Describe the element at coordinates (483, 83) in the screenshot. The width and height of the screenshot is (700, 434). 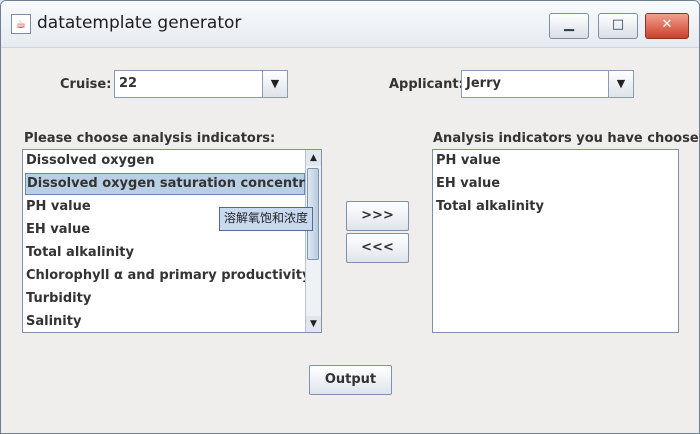
I see `applicant-value: Jerry` at that location.